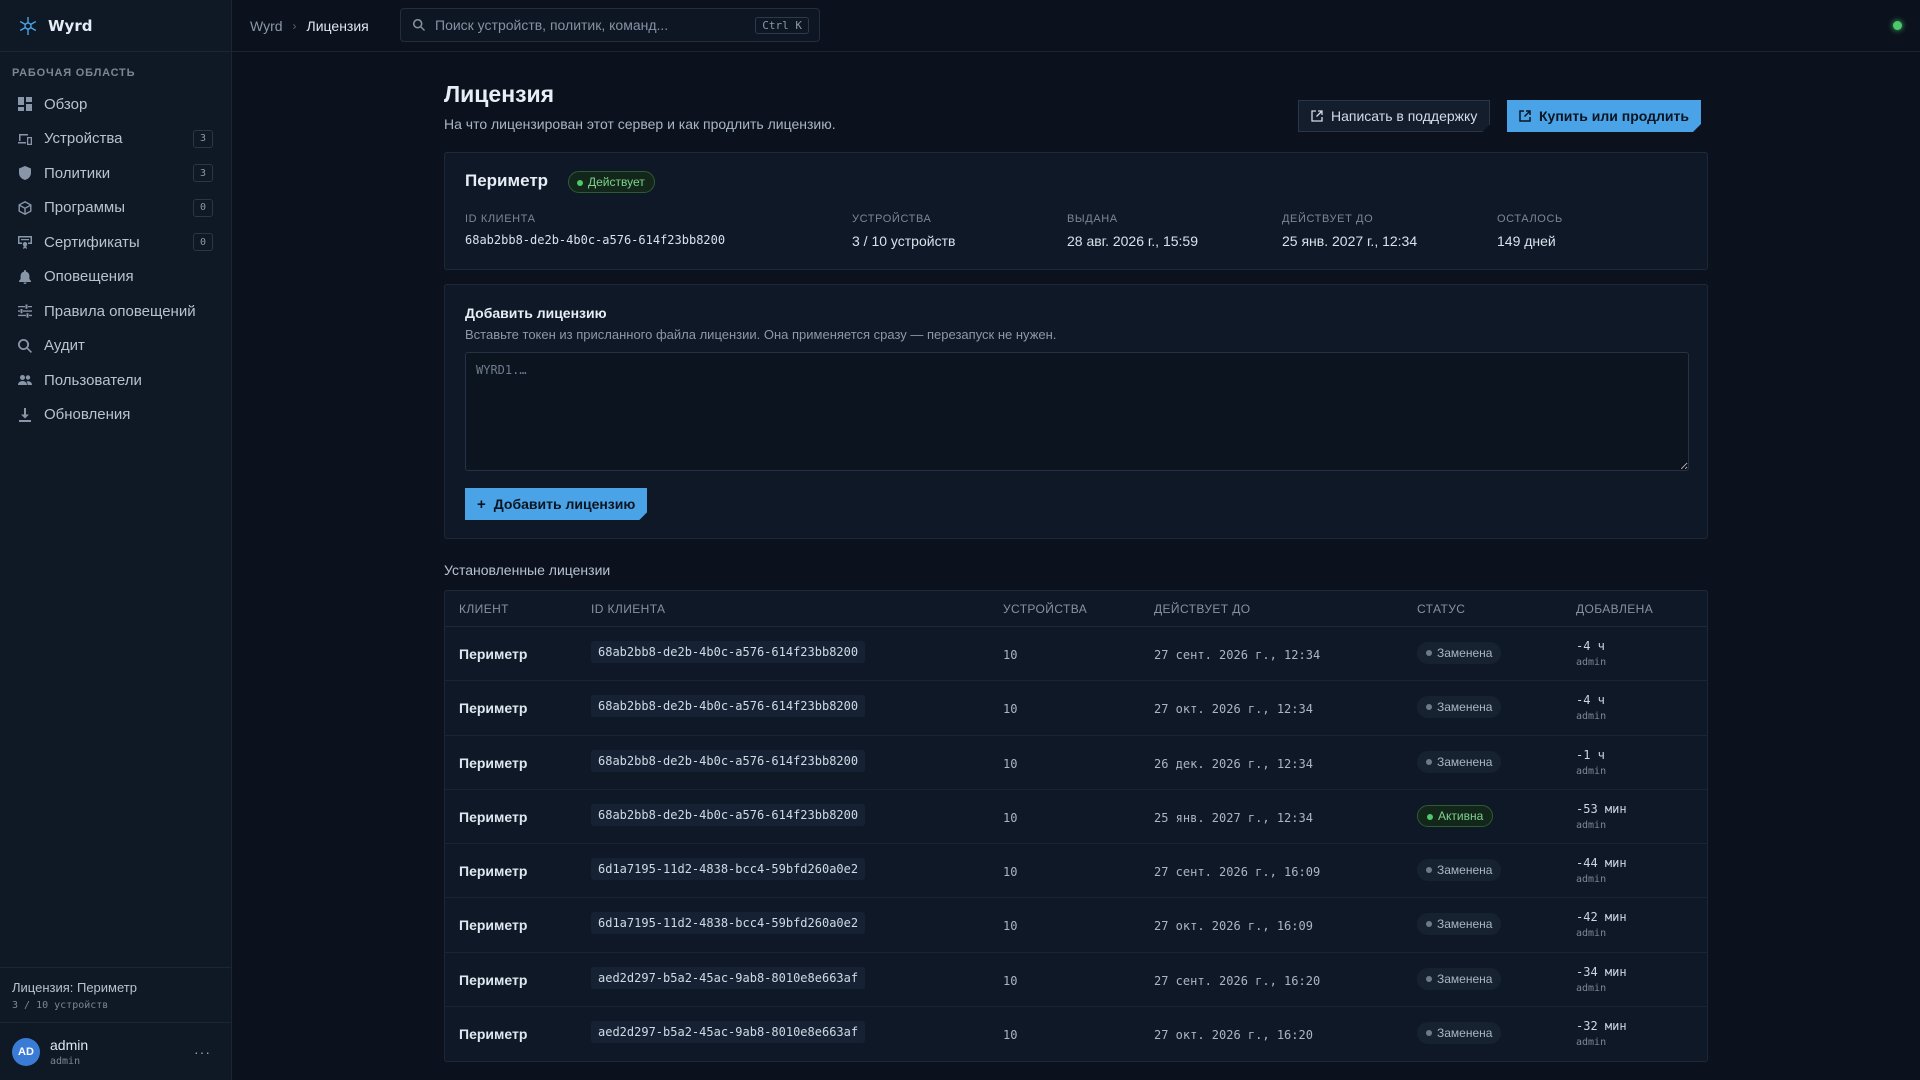  What do you see at coordinates (782, 25) in the screenshot?
I see `search-shortcut: Ctrl K` at bounding box center [782, 25].